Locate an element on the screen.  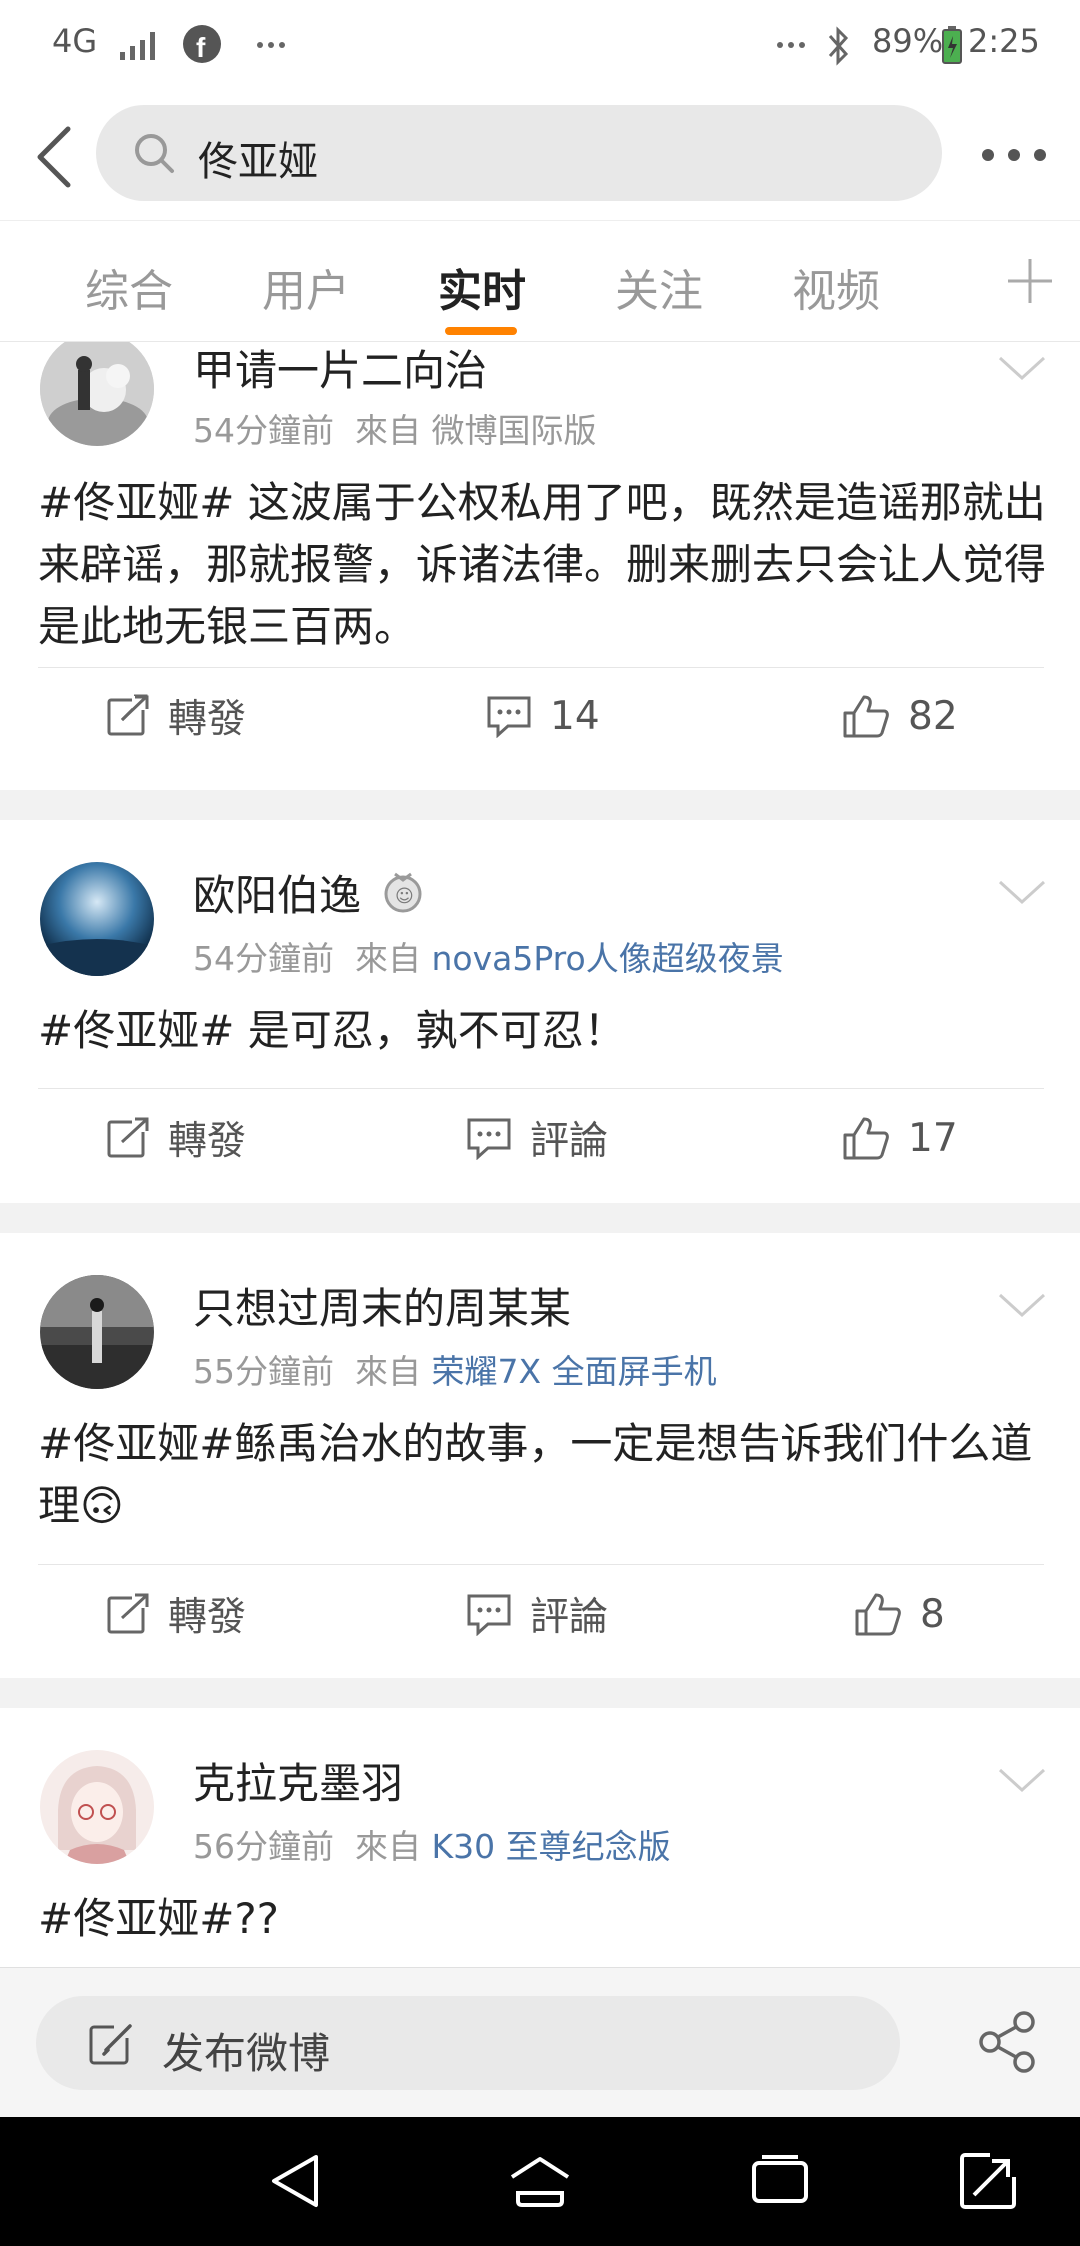
back-triangle-icon is located at coordinates (295, 2181).